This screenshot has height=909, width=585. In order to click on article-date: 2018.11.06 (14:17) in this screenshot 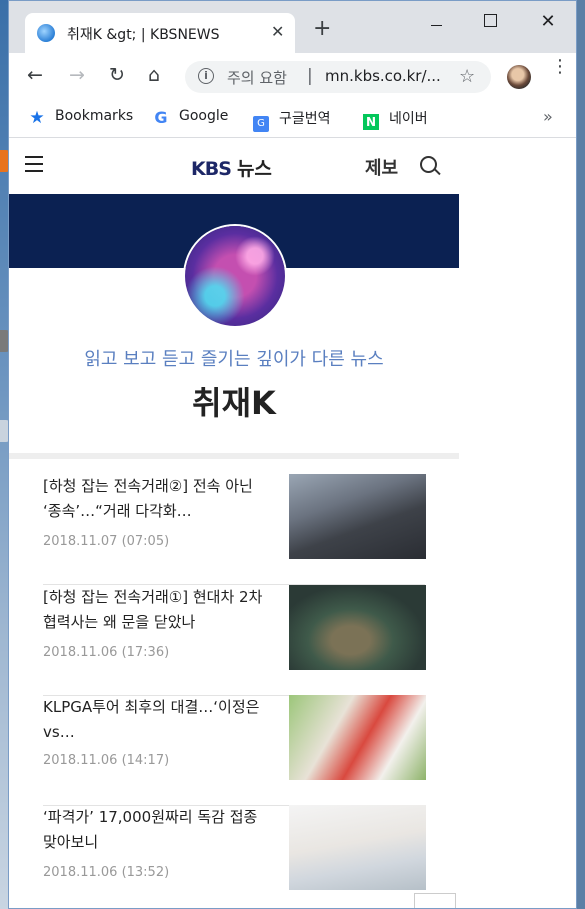, I will do `click(106, 760)`.